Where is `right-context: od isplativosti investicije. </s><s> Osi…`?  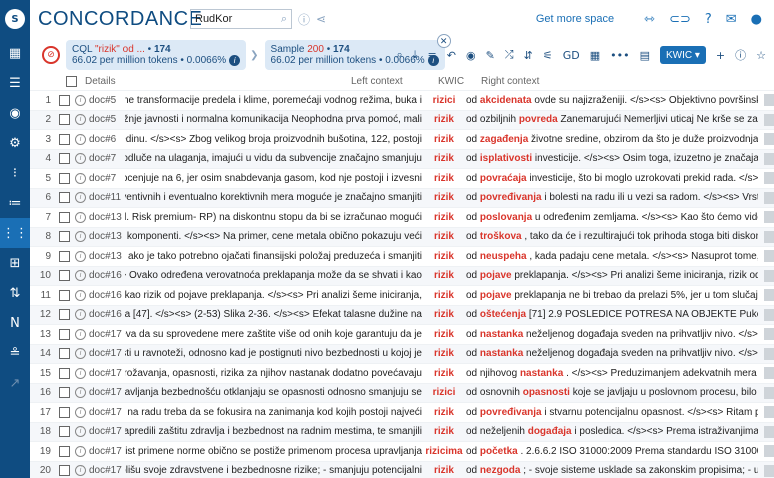 right-context: od isplativosti investicije. </s><s> Osi… is located at coordinates (612, 158).